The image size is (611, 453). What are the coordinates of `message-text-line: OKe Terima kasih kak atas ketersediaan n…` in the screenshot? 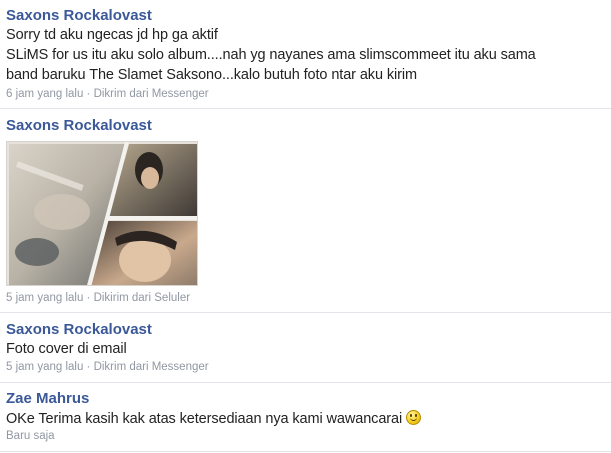 It's located at (214, 418).